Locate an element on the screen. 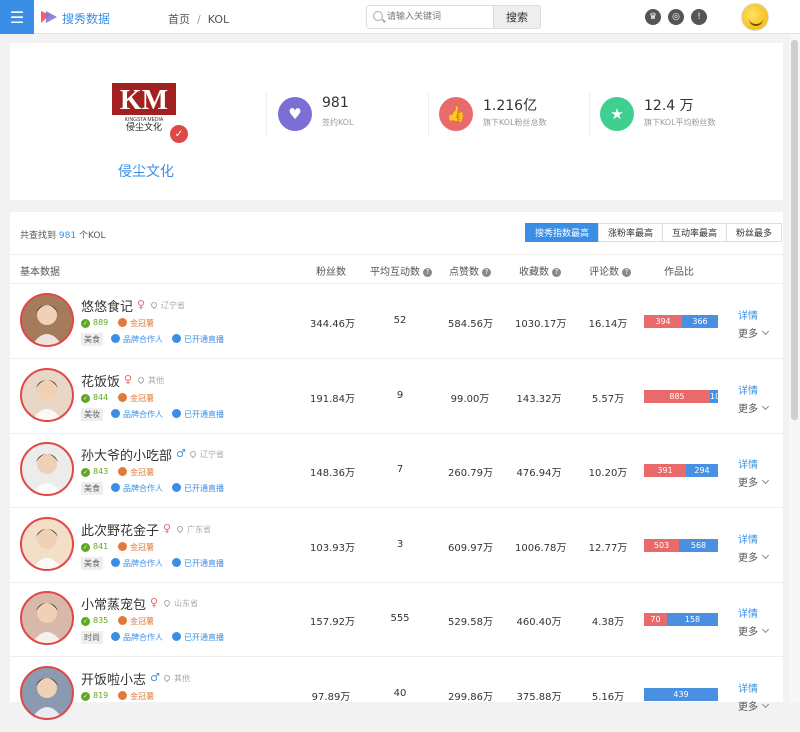  kol-name: 此次野花金子 is located at coordinates (120, 529).